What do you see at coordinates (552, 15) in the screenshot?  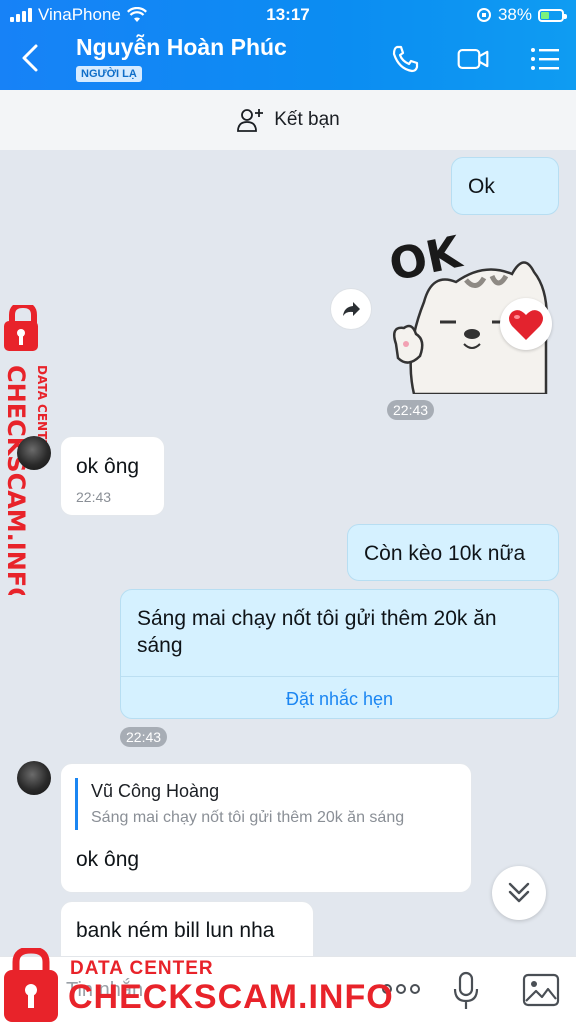 I see `battery-icon` at bounding box center [552, 15].